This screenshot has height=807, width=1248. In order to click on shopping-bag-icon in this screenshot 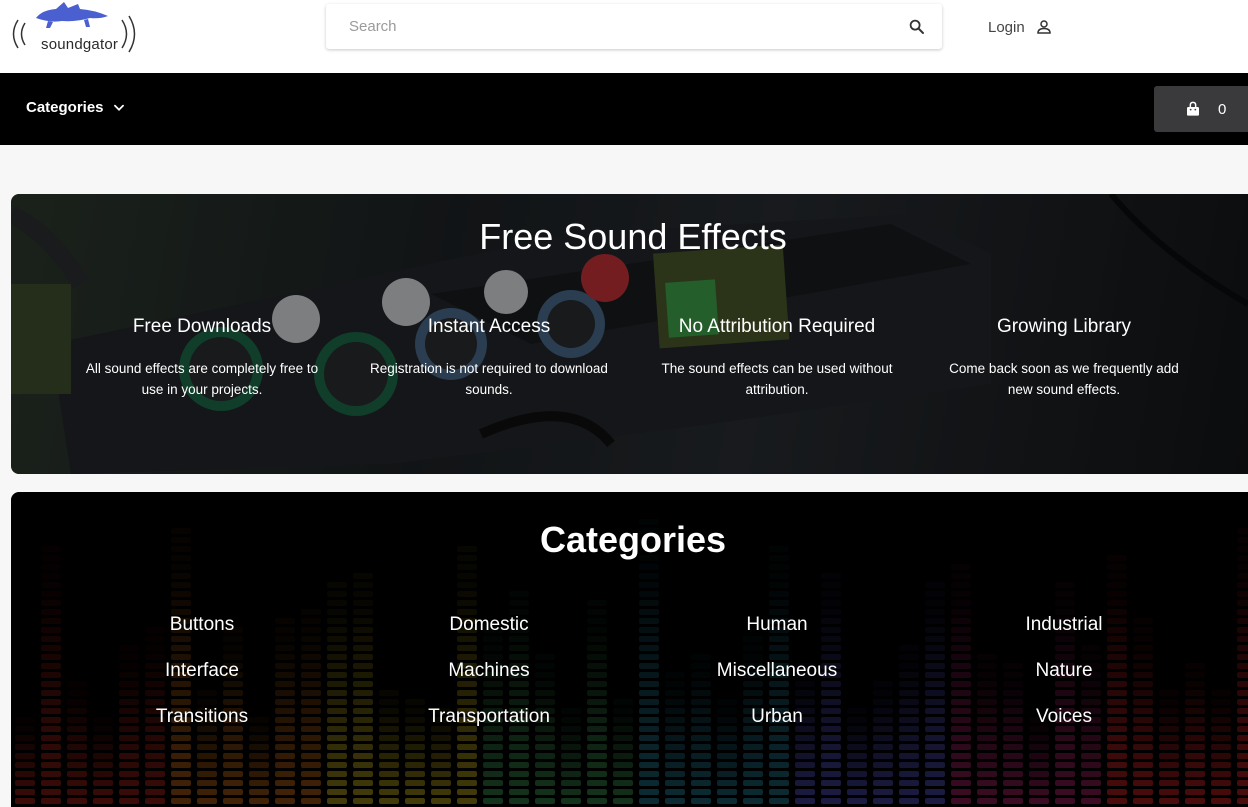, I will do `click(1193, 108)`.